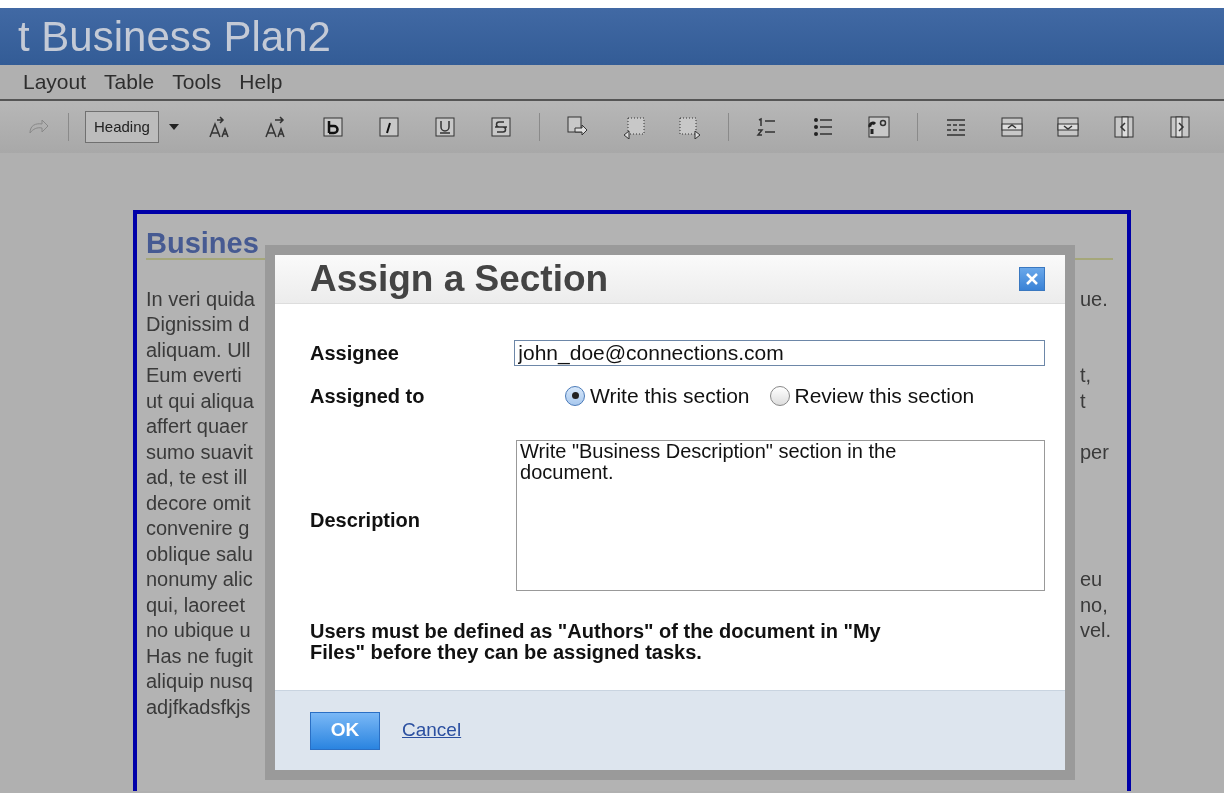 The height and width of the screenshot is (793, 1224). Describe the element at coordinates (198, 503) in the screenshot. I see `text-line: decore omit` at that location.